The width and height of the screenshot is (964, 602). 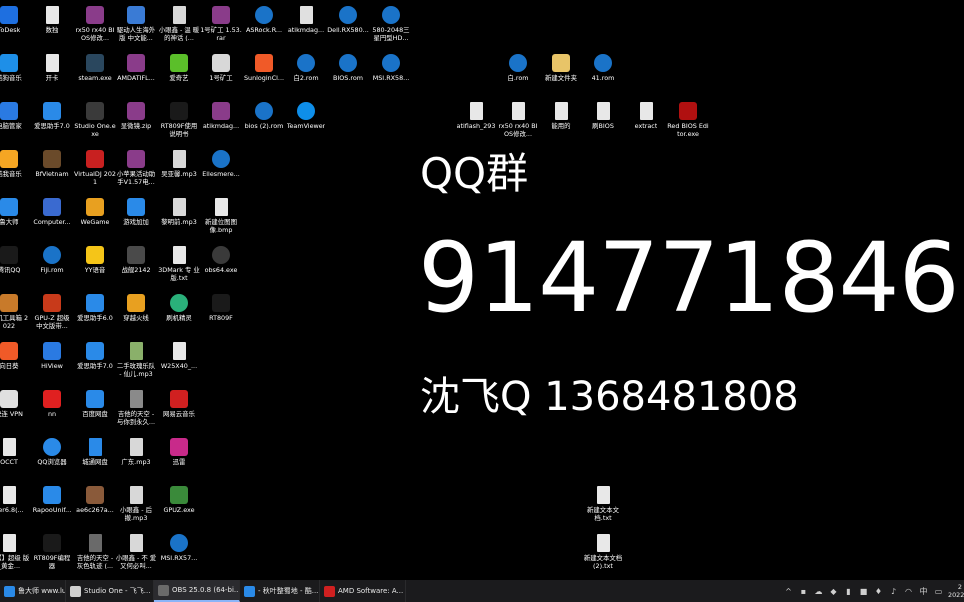 I want to click on desktop-icon: 新建文本文 档.txt, so click(x=603, y=502).